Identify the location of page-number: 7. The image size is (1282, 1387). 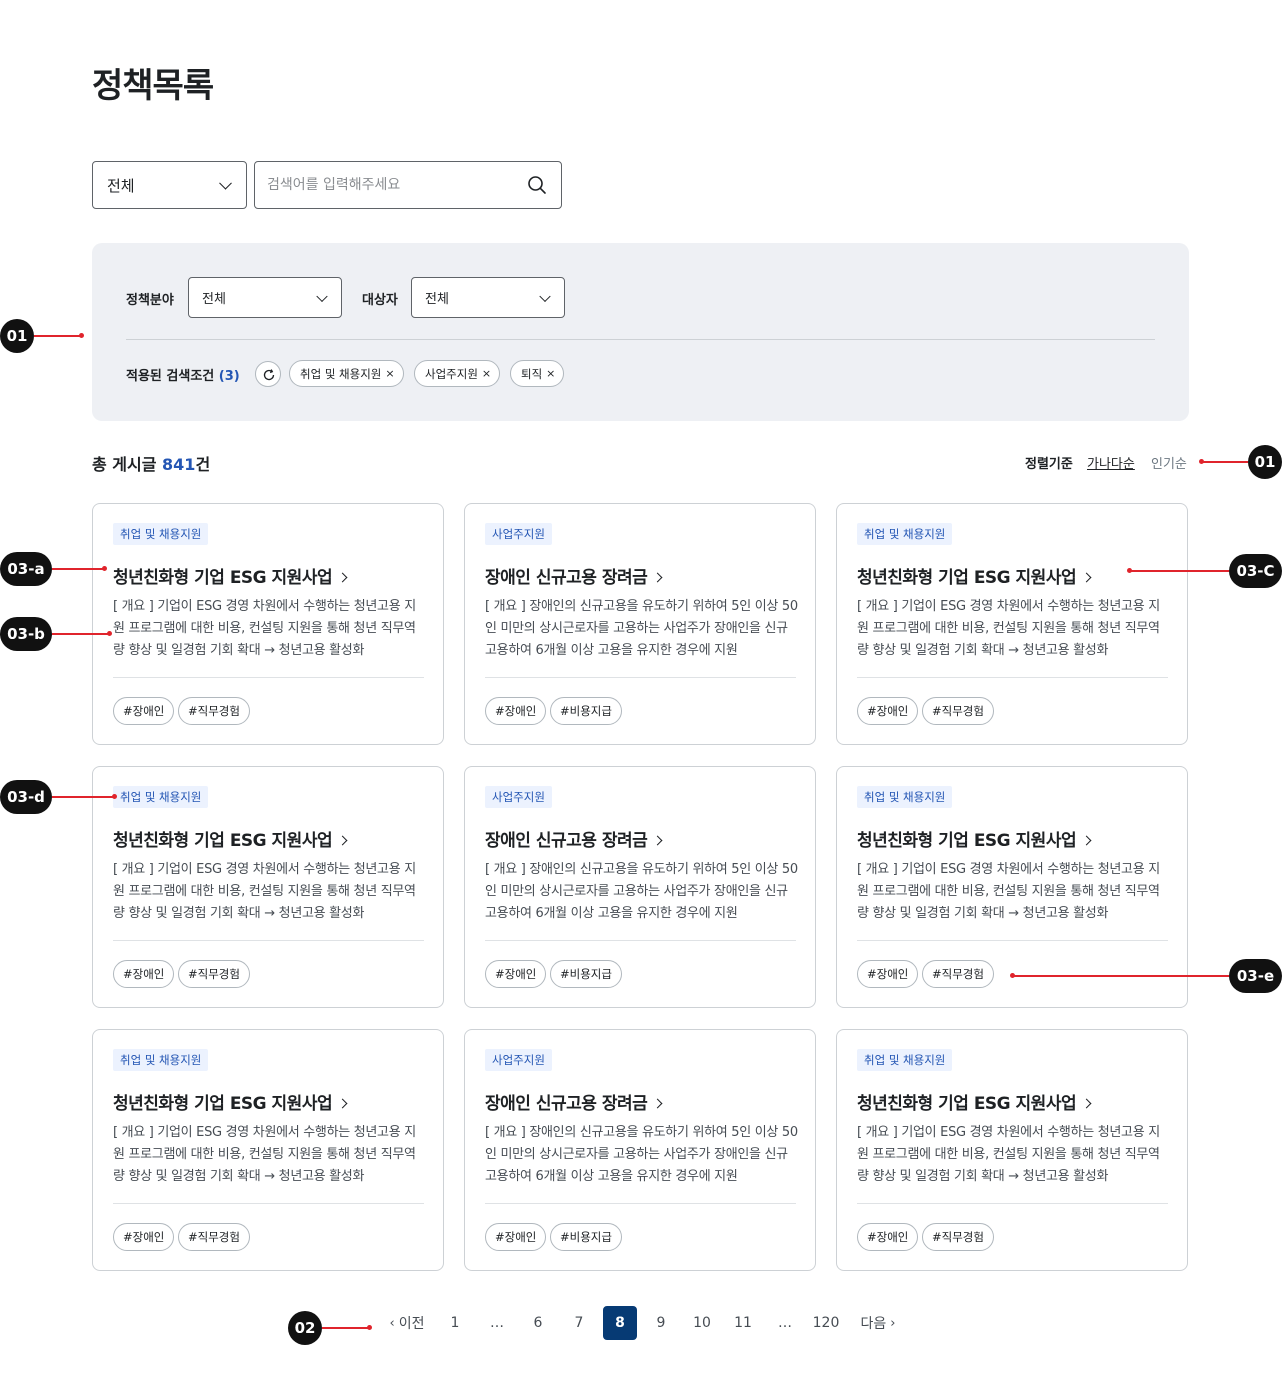
(579, 1323).